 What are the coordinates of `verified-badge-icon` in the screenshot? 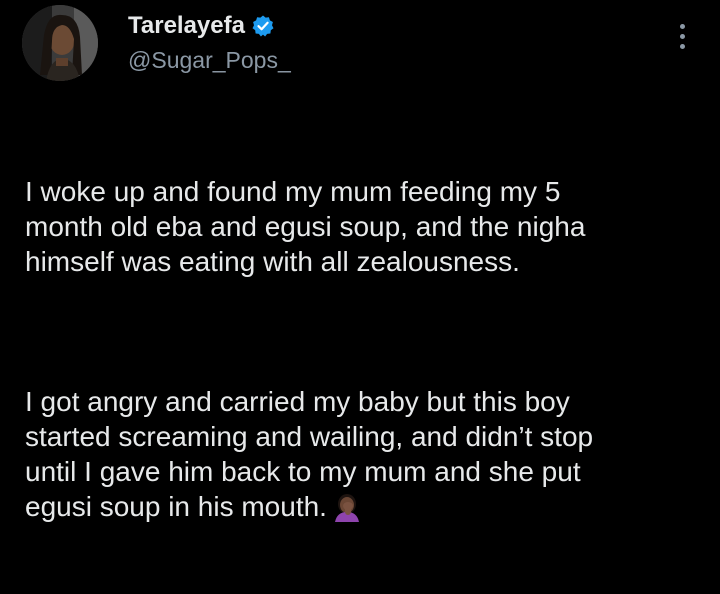 It's located at (263, 26).